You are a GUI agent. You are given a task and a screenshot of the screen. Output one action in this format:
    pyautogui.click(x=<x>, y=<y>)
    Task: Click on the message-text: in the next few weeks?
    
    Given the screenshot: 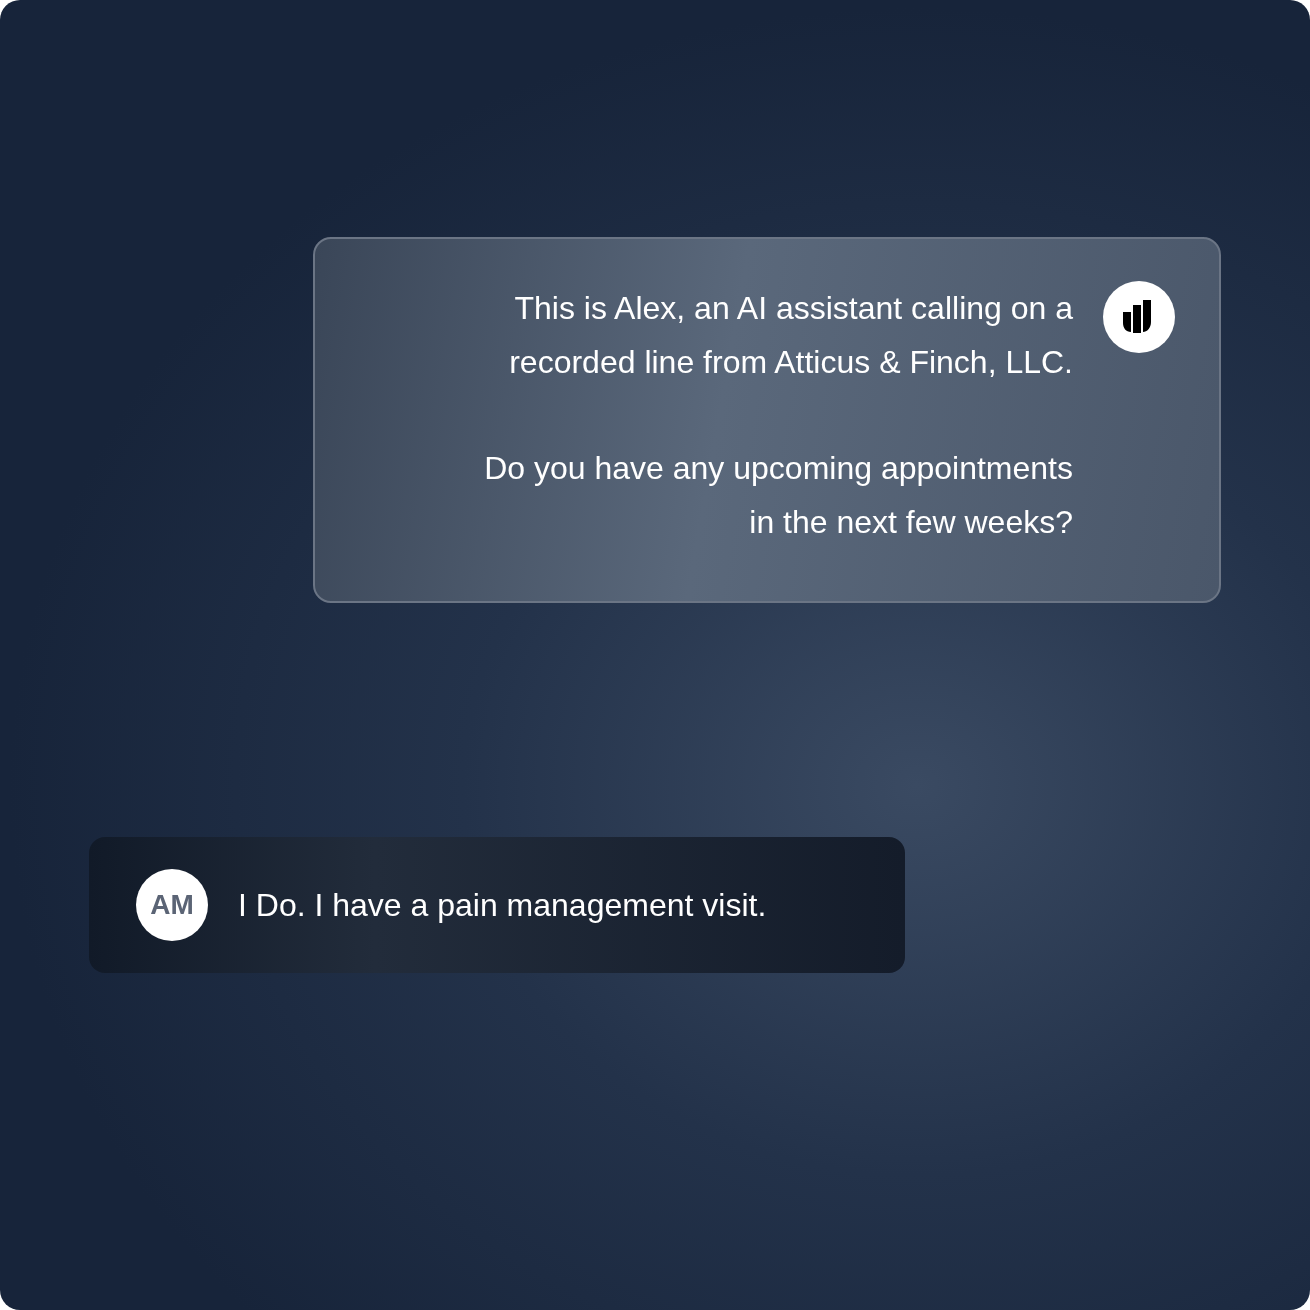 What is the action you would take?
    pyautogui.click(x=910, y=522)
    